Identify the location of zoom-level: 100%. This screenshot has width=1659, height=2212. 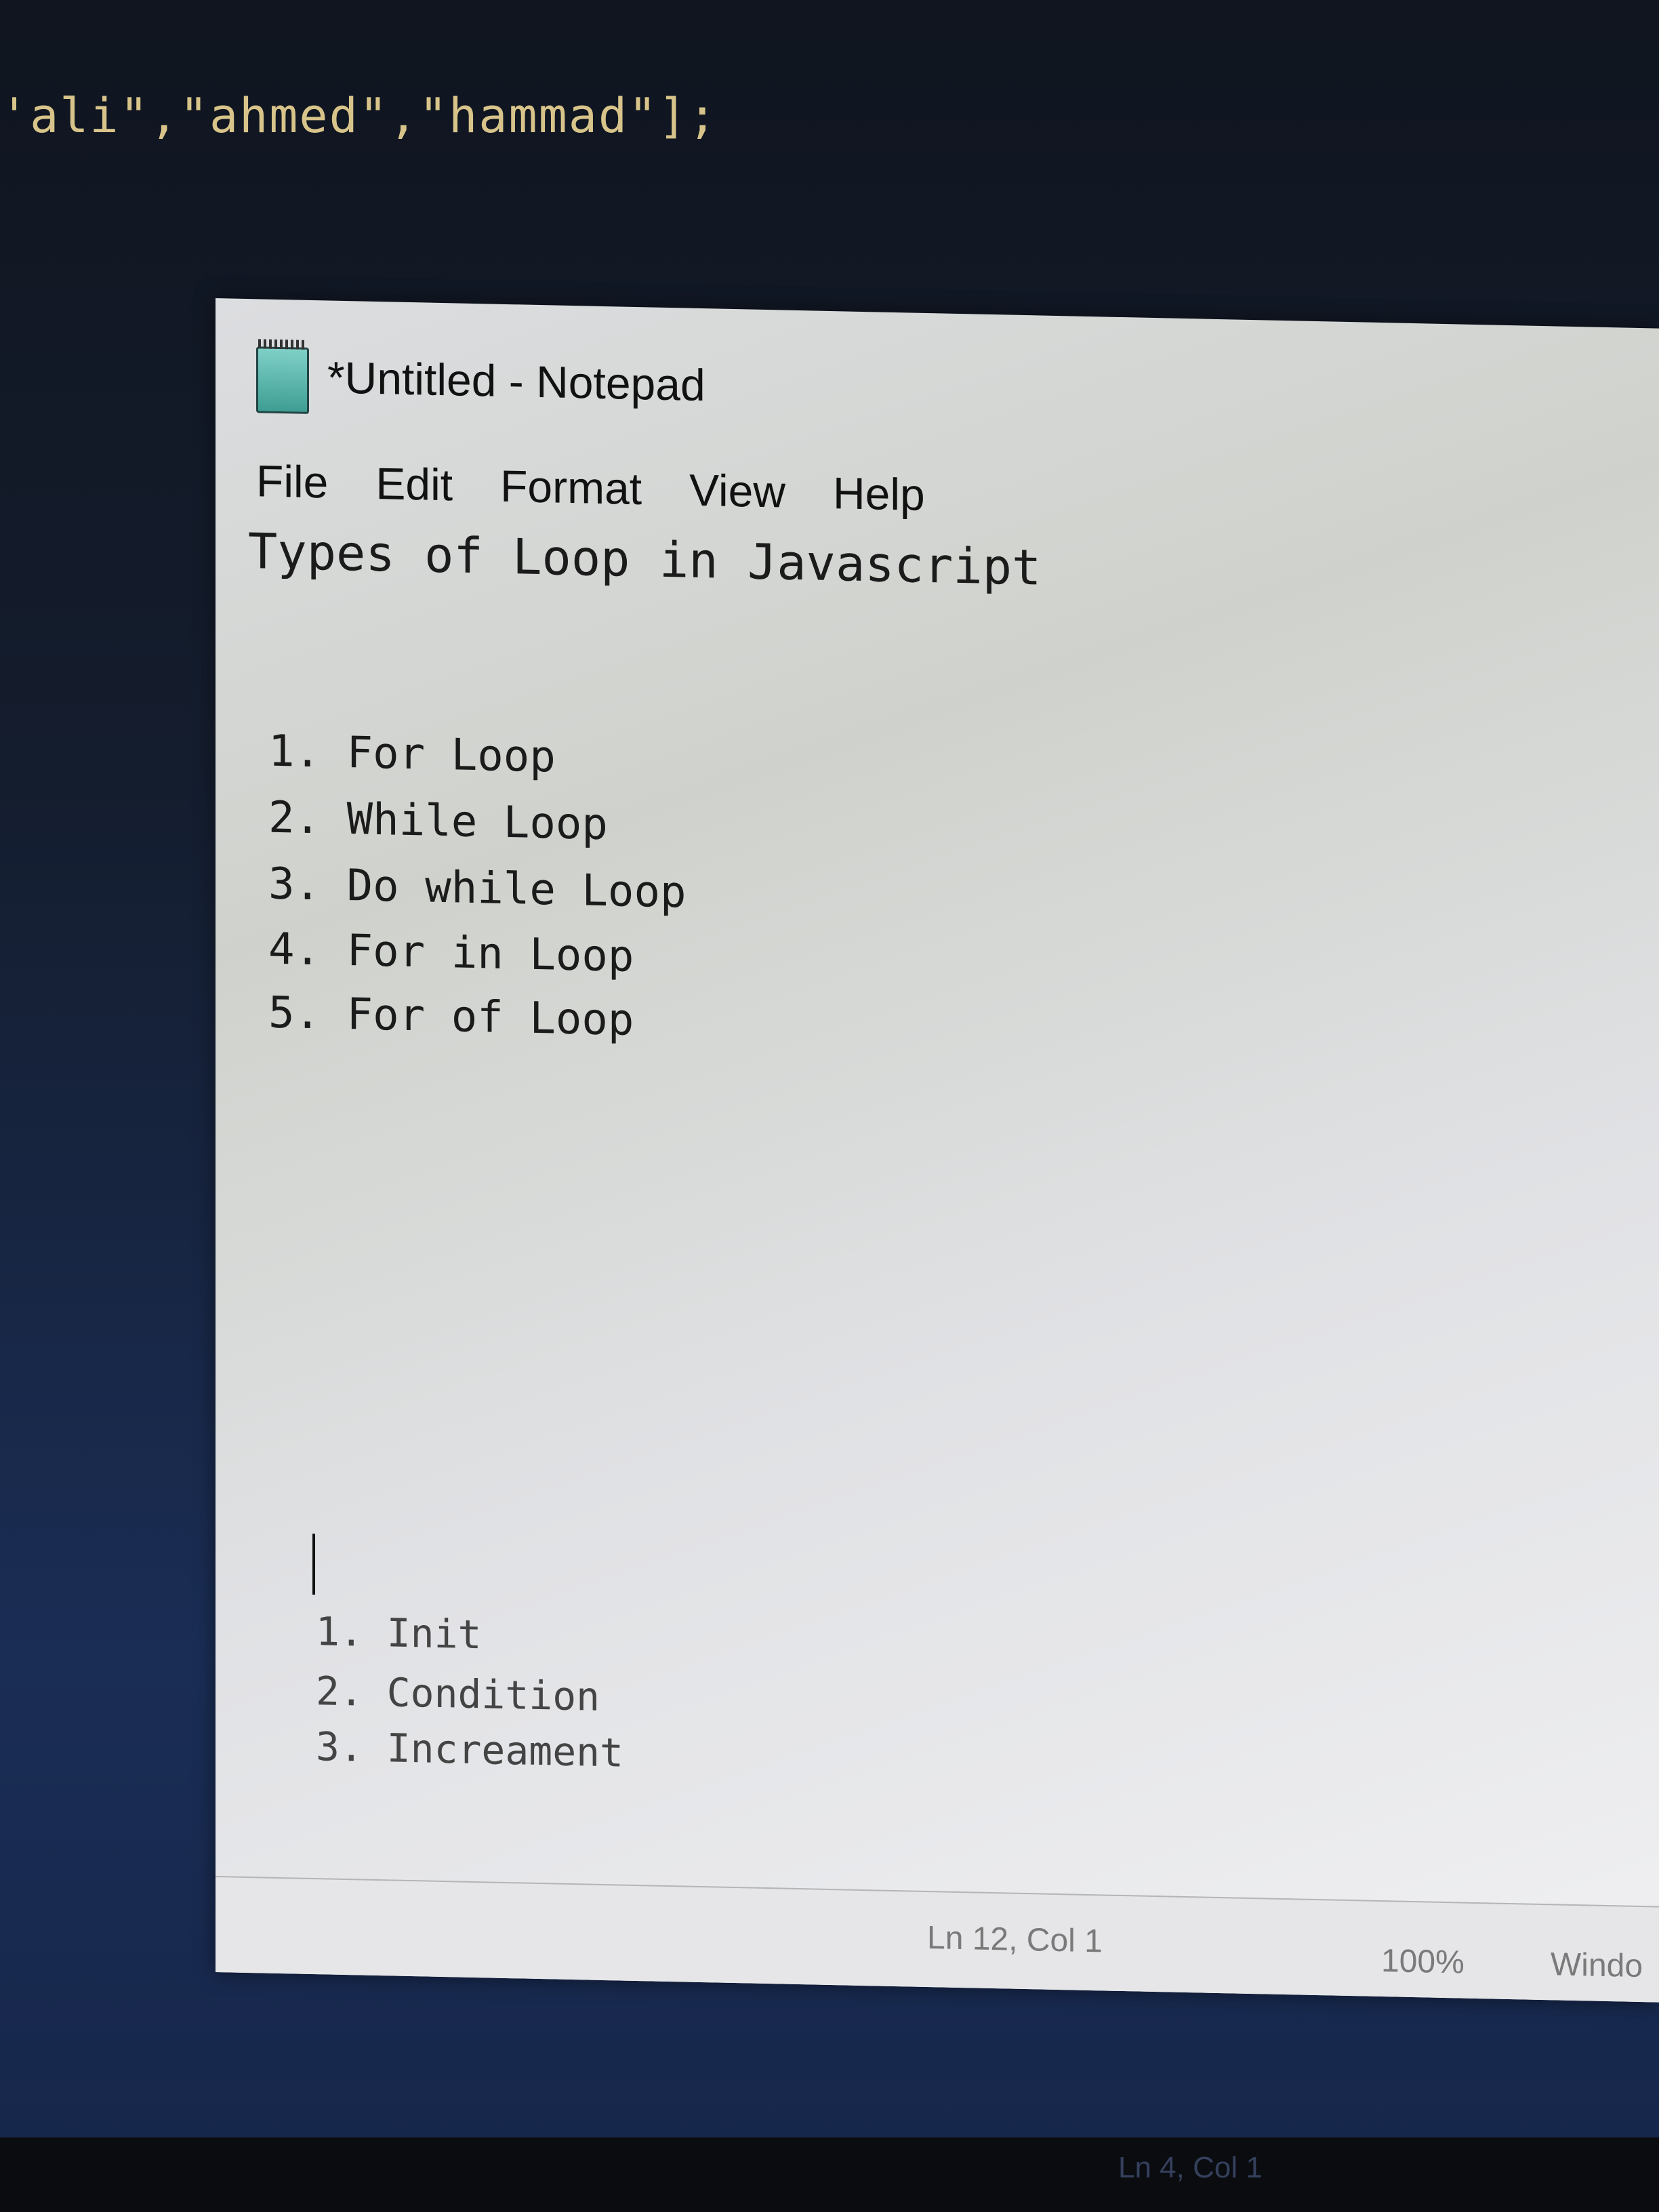
(1423, 1962).